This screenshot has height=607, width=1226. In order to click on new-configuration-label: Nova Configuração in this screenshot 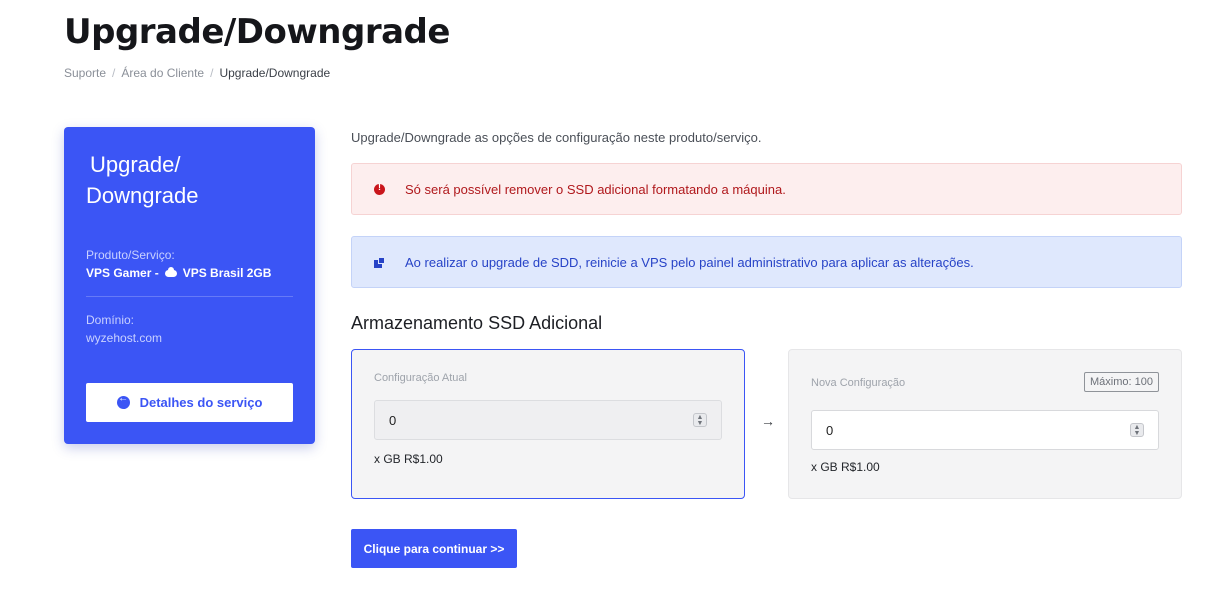, I will do `click(858, 383)`.